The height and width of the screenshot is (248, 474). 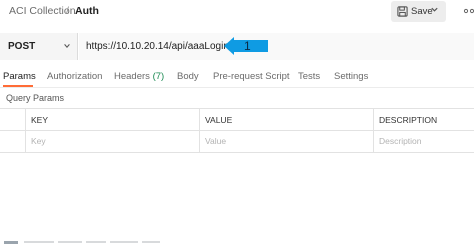 What do you see at coordinates (74, 76) in the screenshot?
I see `tab-authorization: Authorization` at bounding box center [74, 76].